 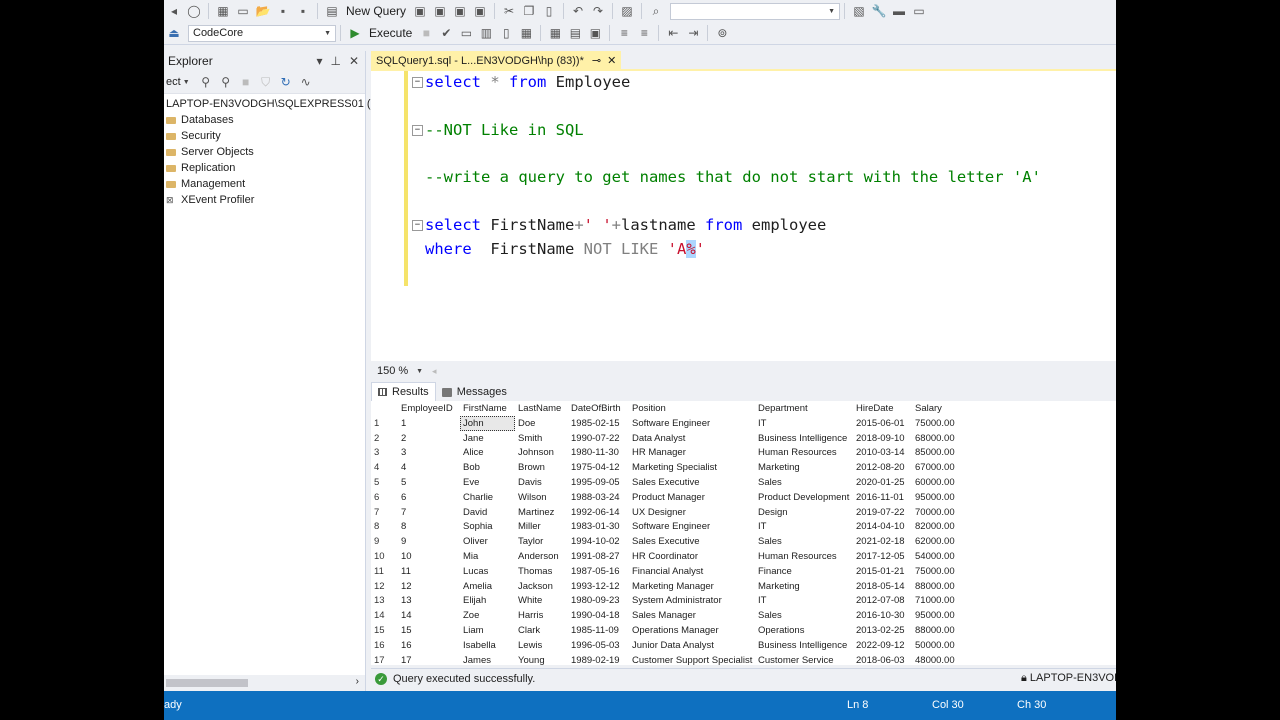 I want to click on column-header: Salary, so click(x=942, y=408).